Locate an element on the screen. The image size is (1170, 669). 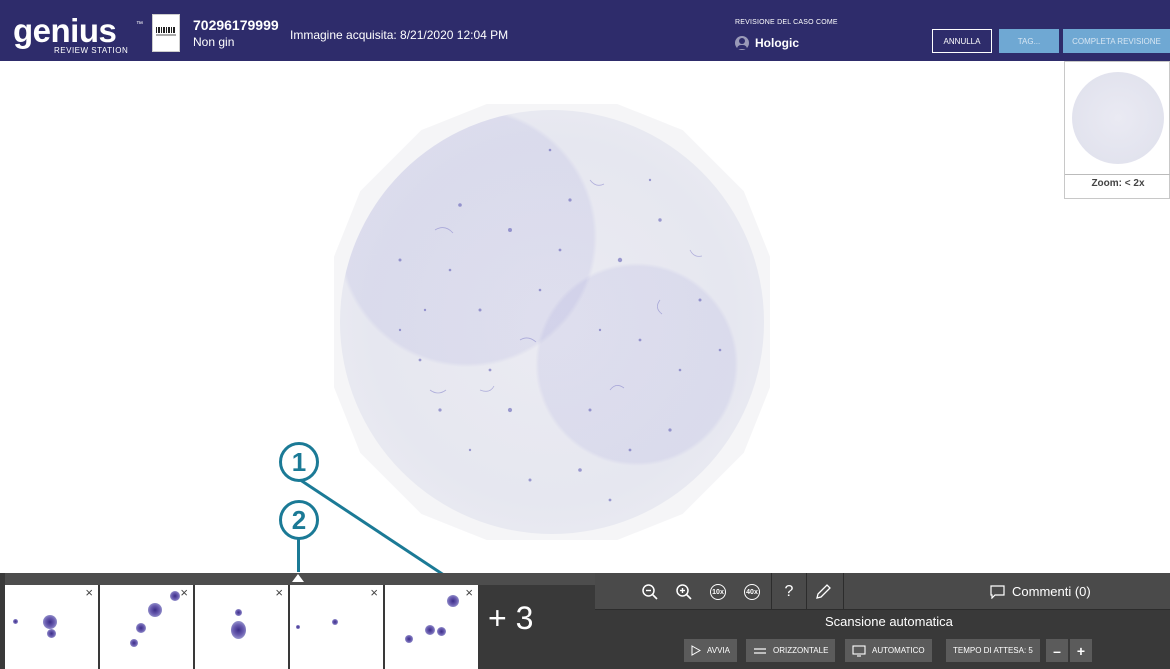
zoom-out-button is located at coordinates (650, 592).